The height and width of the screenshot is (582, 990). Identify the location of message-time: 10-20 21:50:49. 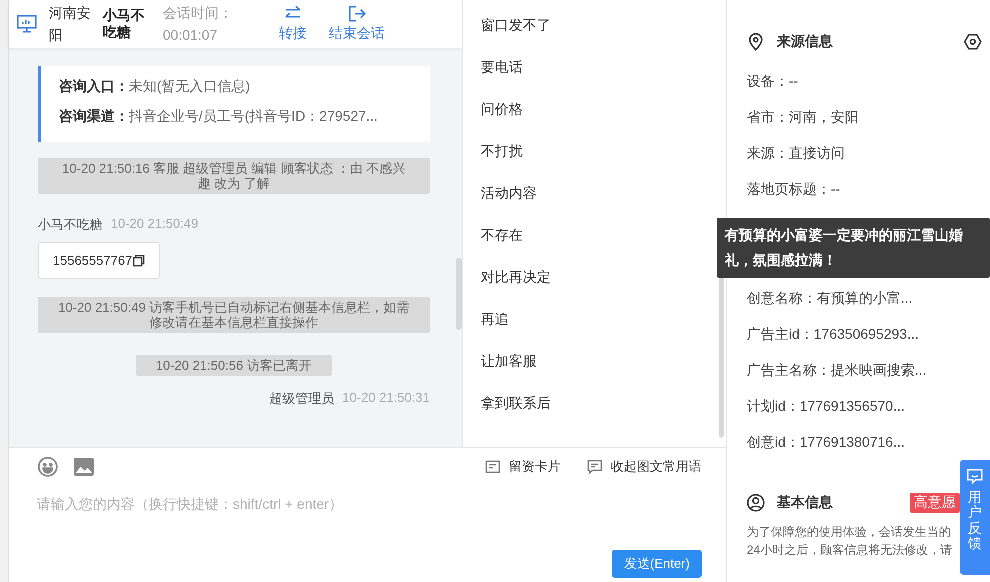
(154, 224).